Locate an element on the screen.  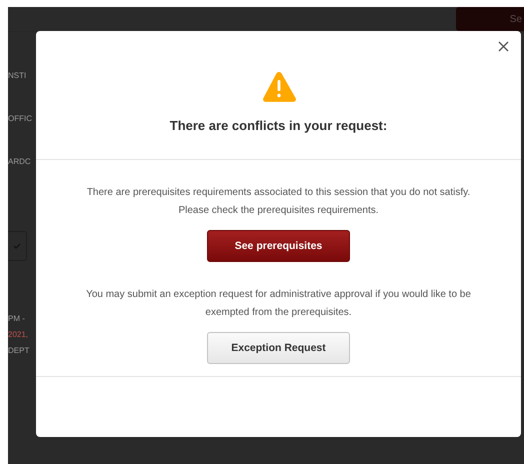
background-text: NSTI is located at coordinates (18, 76).